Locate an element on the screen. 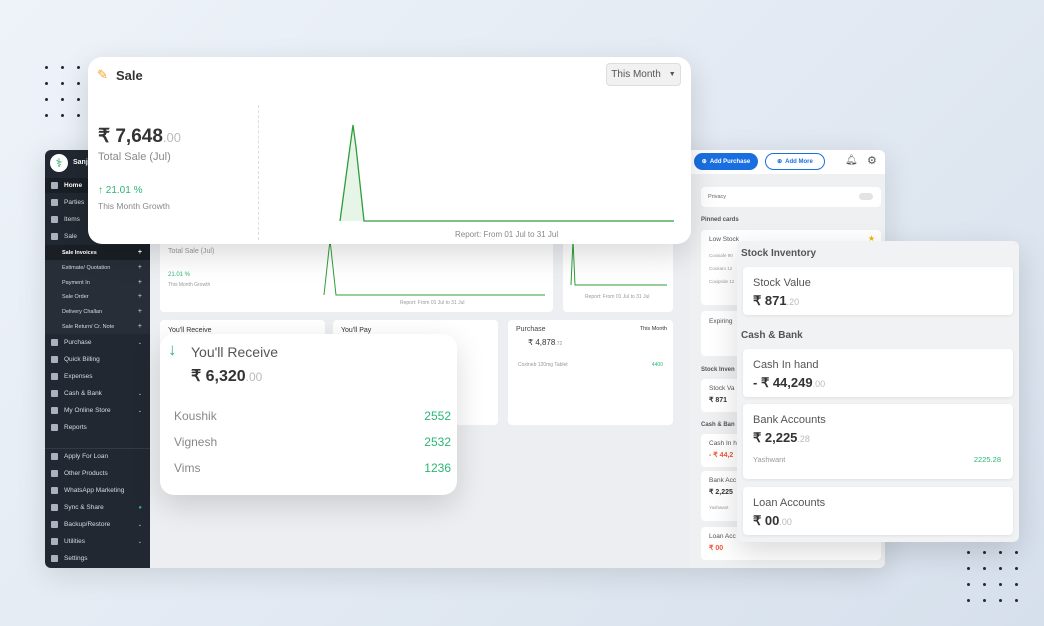  sale-amount: ₹ 7,648 is located at coordinates (130, 136).